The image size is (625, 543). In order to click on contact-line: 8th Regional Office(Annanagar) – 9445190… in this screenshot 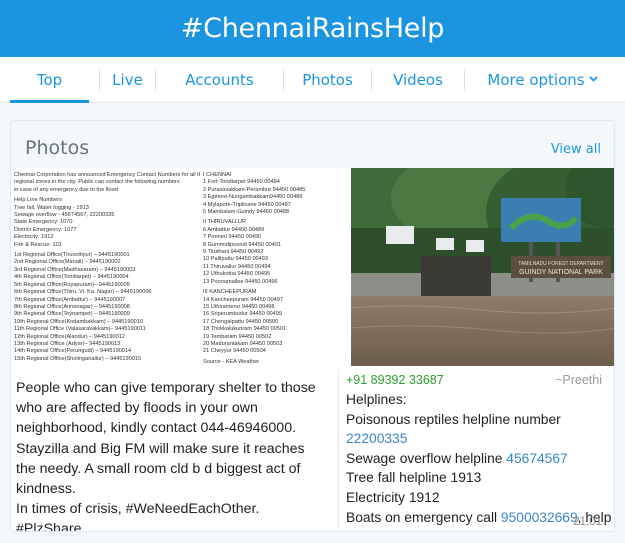, I will do `click(72, 306)`.